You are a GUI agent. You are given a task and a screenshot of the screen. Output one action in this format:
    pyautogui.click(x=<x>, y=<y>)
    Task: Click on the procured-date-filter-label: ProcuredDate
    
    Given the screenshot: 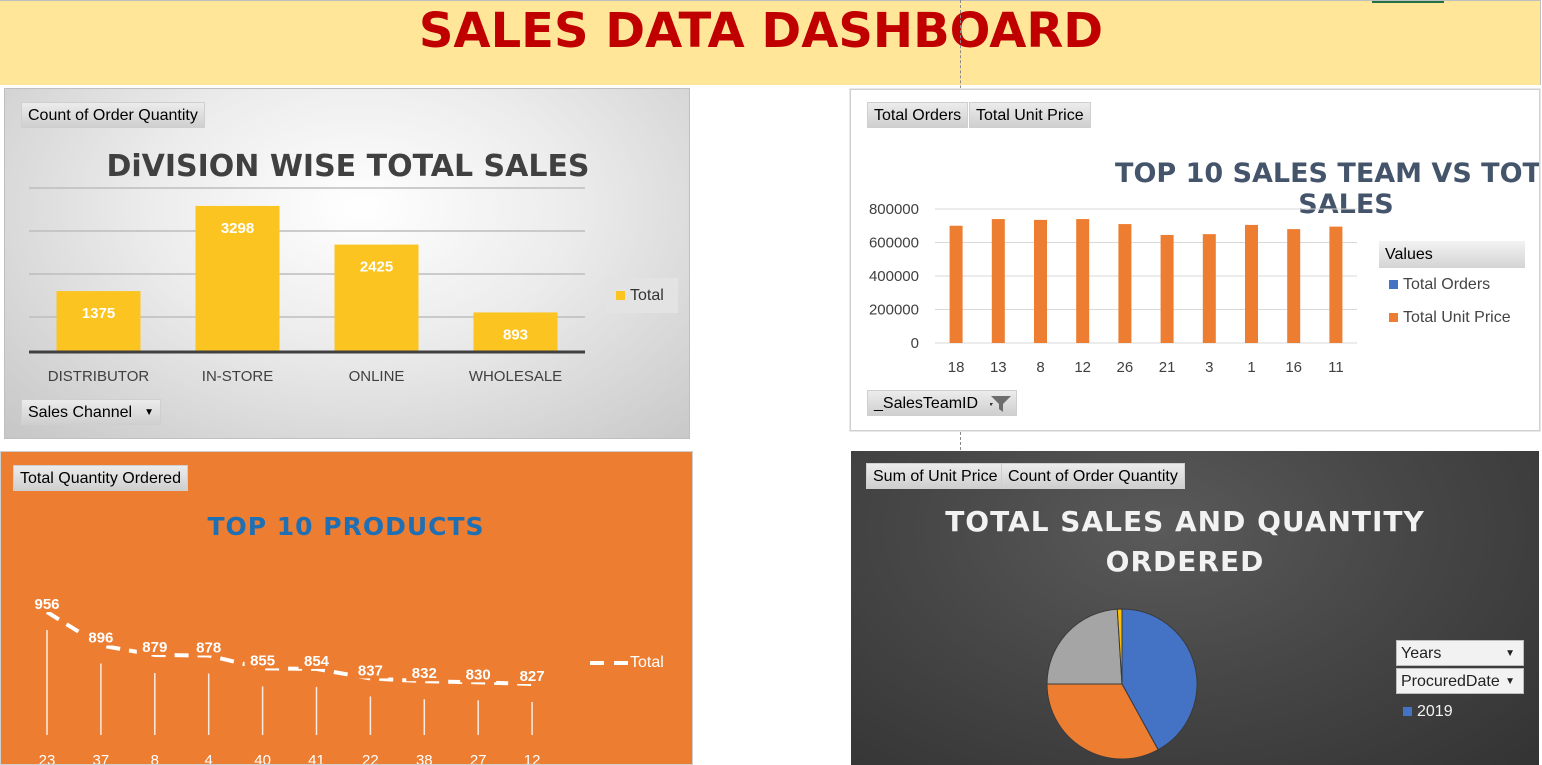 What is the action you would take?
    pyautogui.click(x=1450, y=681)
    